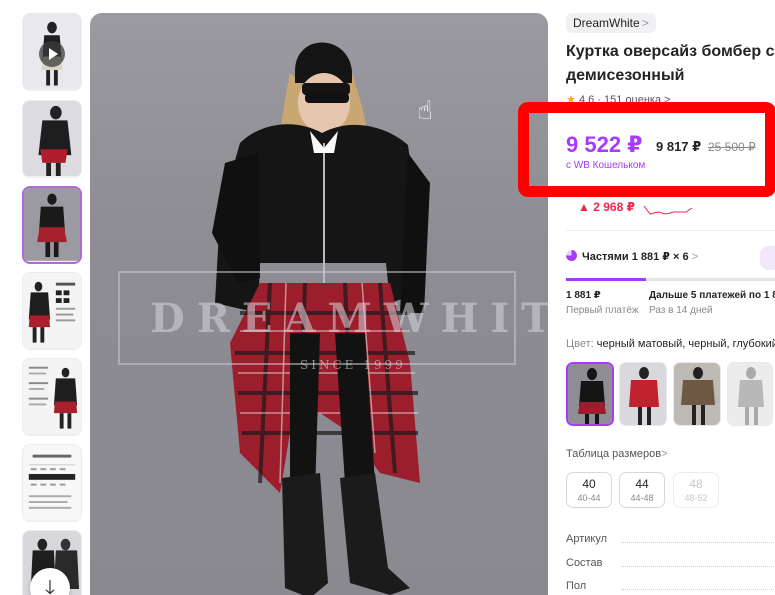 This screenshot has height=595, width=775. I want to click on size-table-link: Таблица размеров>, so click(617, 454).